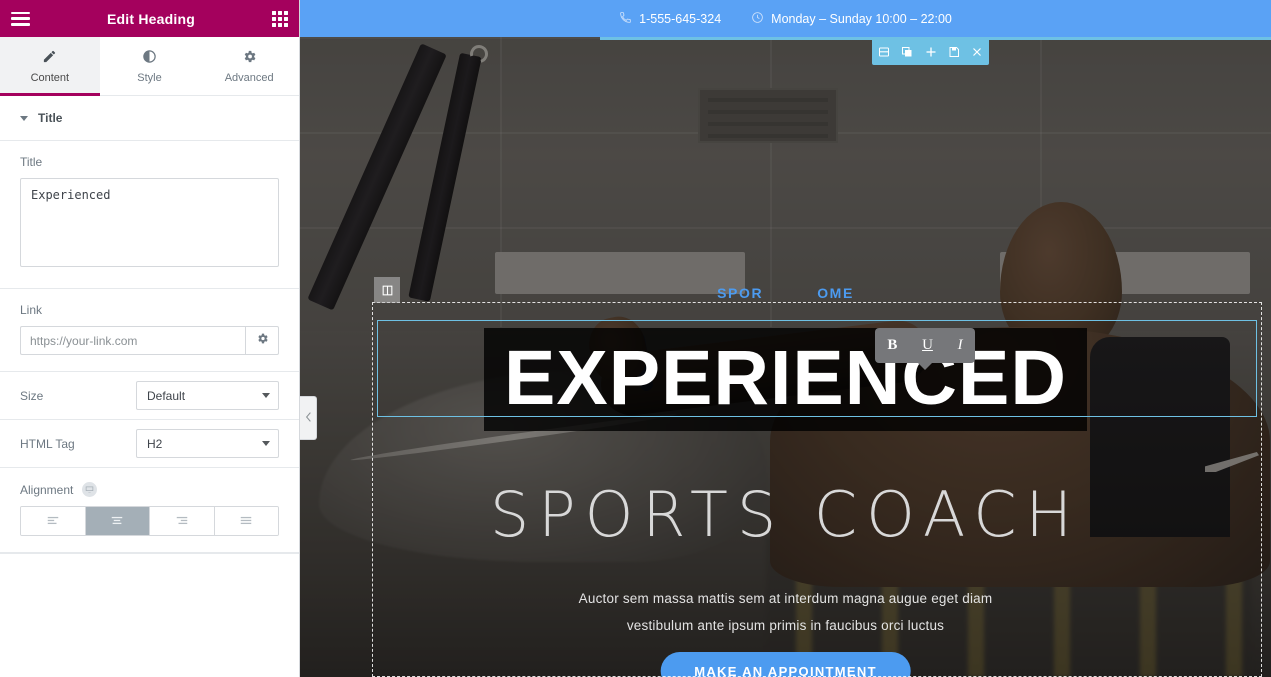  What do you see at coordinates (207, 395) in the screenshot?
I see `size-select: Default` at bounding box center [207, 395].